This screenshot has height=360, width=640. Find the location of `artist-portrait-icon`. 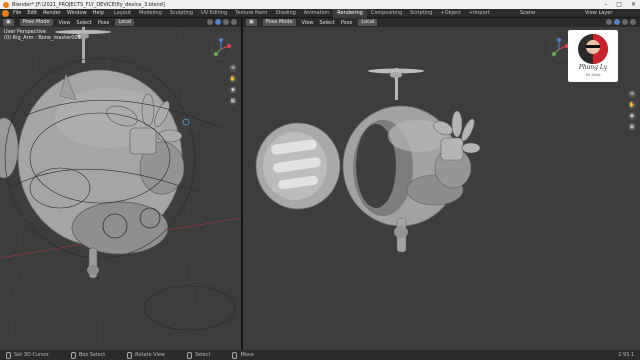

artist-portrait-icon is located at coordinates (593, 49).